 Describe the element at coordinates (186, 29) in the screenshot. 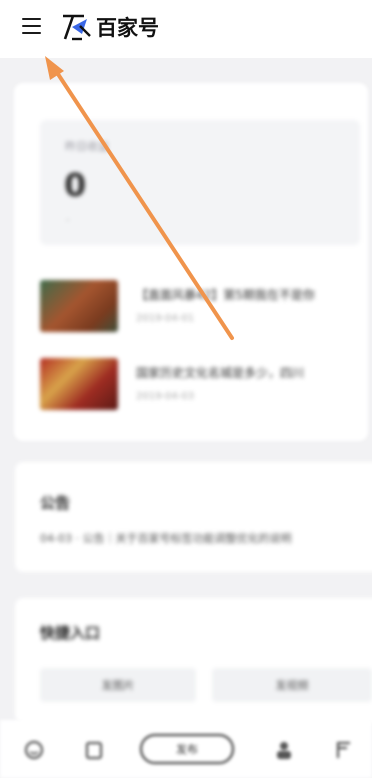

I see `top-bar: 百家号` at that location.